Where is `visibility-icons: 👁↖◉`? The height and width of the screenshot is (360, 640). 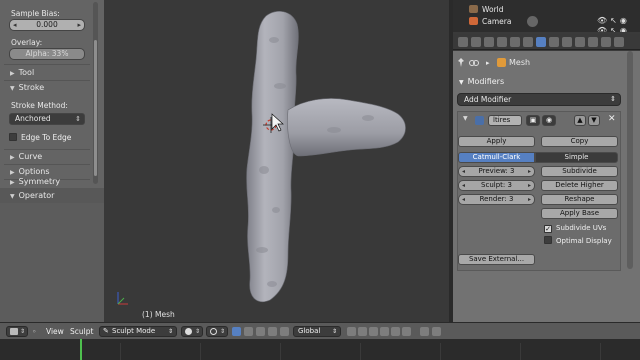 visibility-icons: 👁↖◉ is located at coordinates (613, 20).